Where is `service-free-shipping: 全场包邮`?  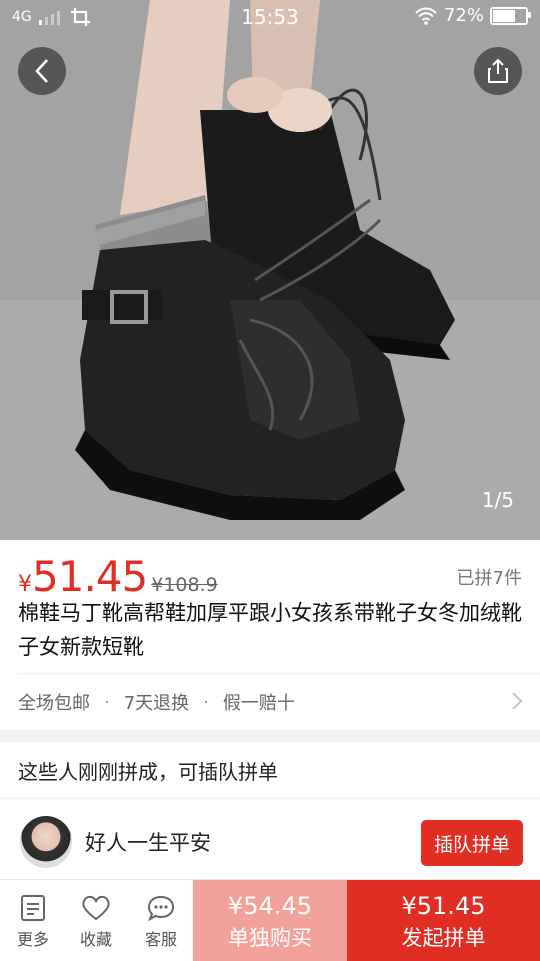 service-free-shipping: 全场包邮 is located at coordinates (54, 703).